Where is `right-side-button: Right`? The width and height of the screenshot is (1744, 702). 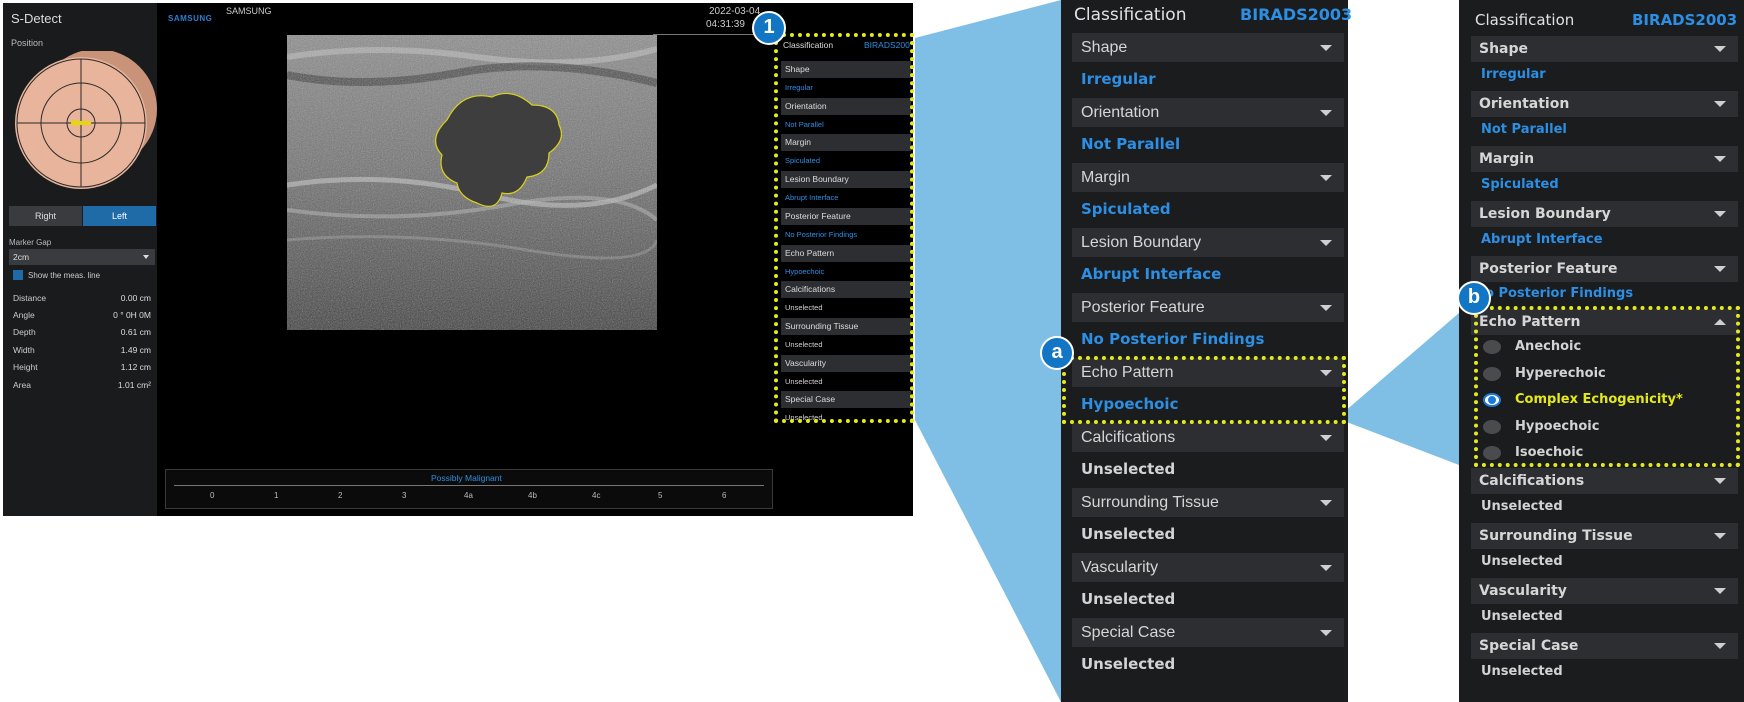 right-side-button: Right is located at coordinates (45, 216).